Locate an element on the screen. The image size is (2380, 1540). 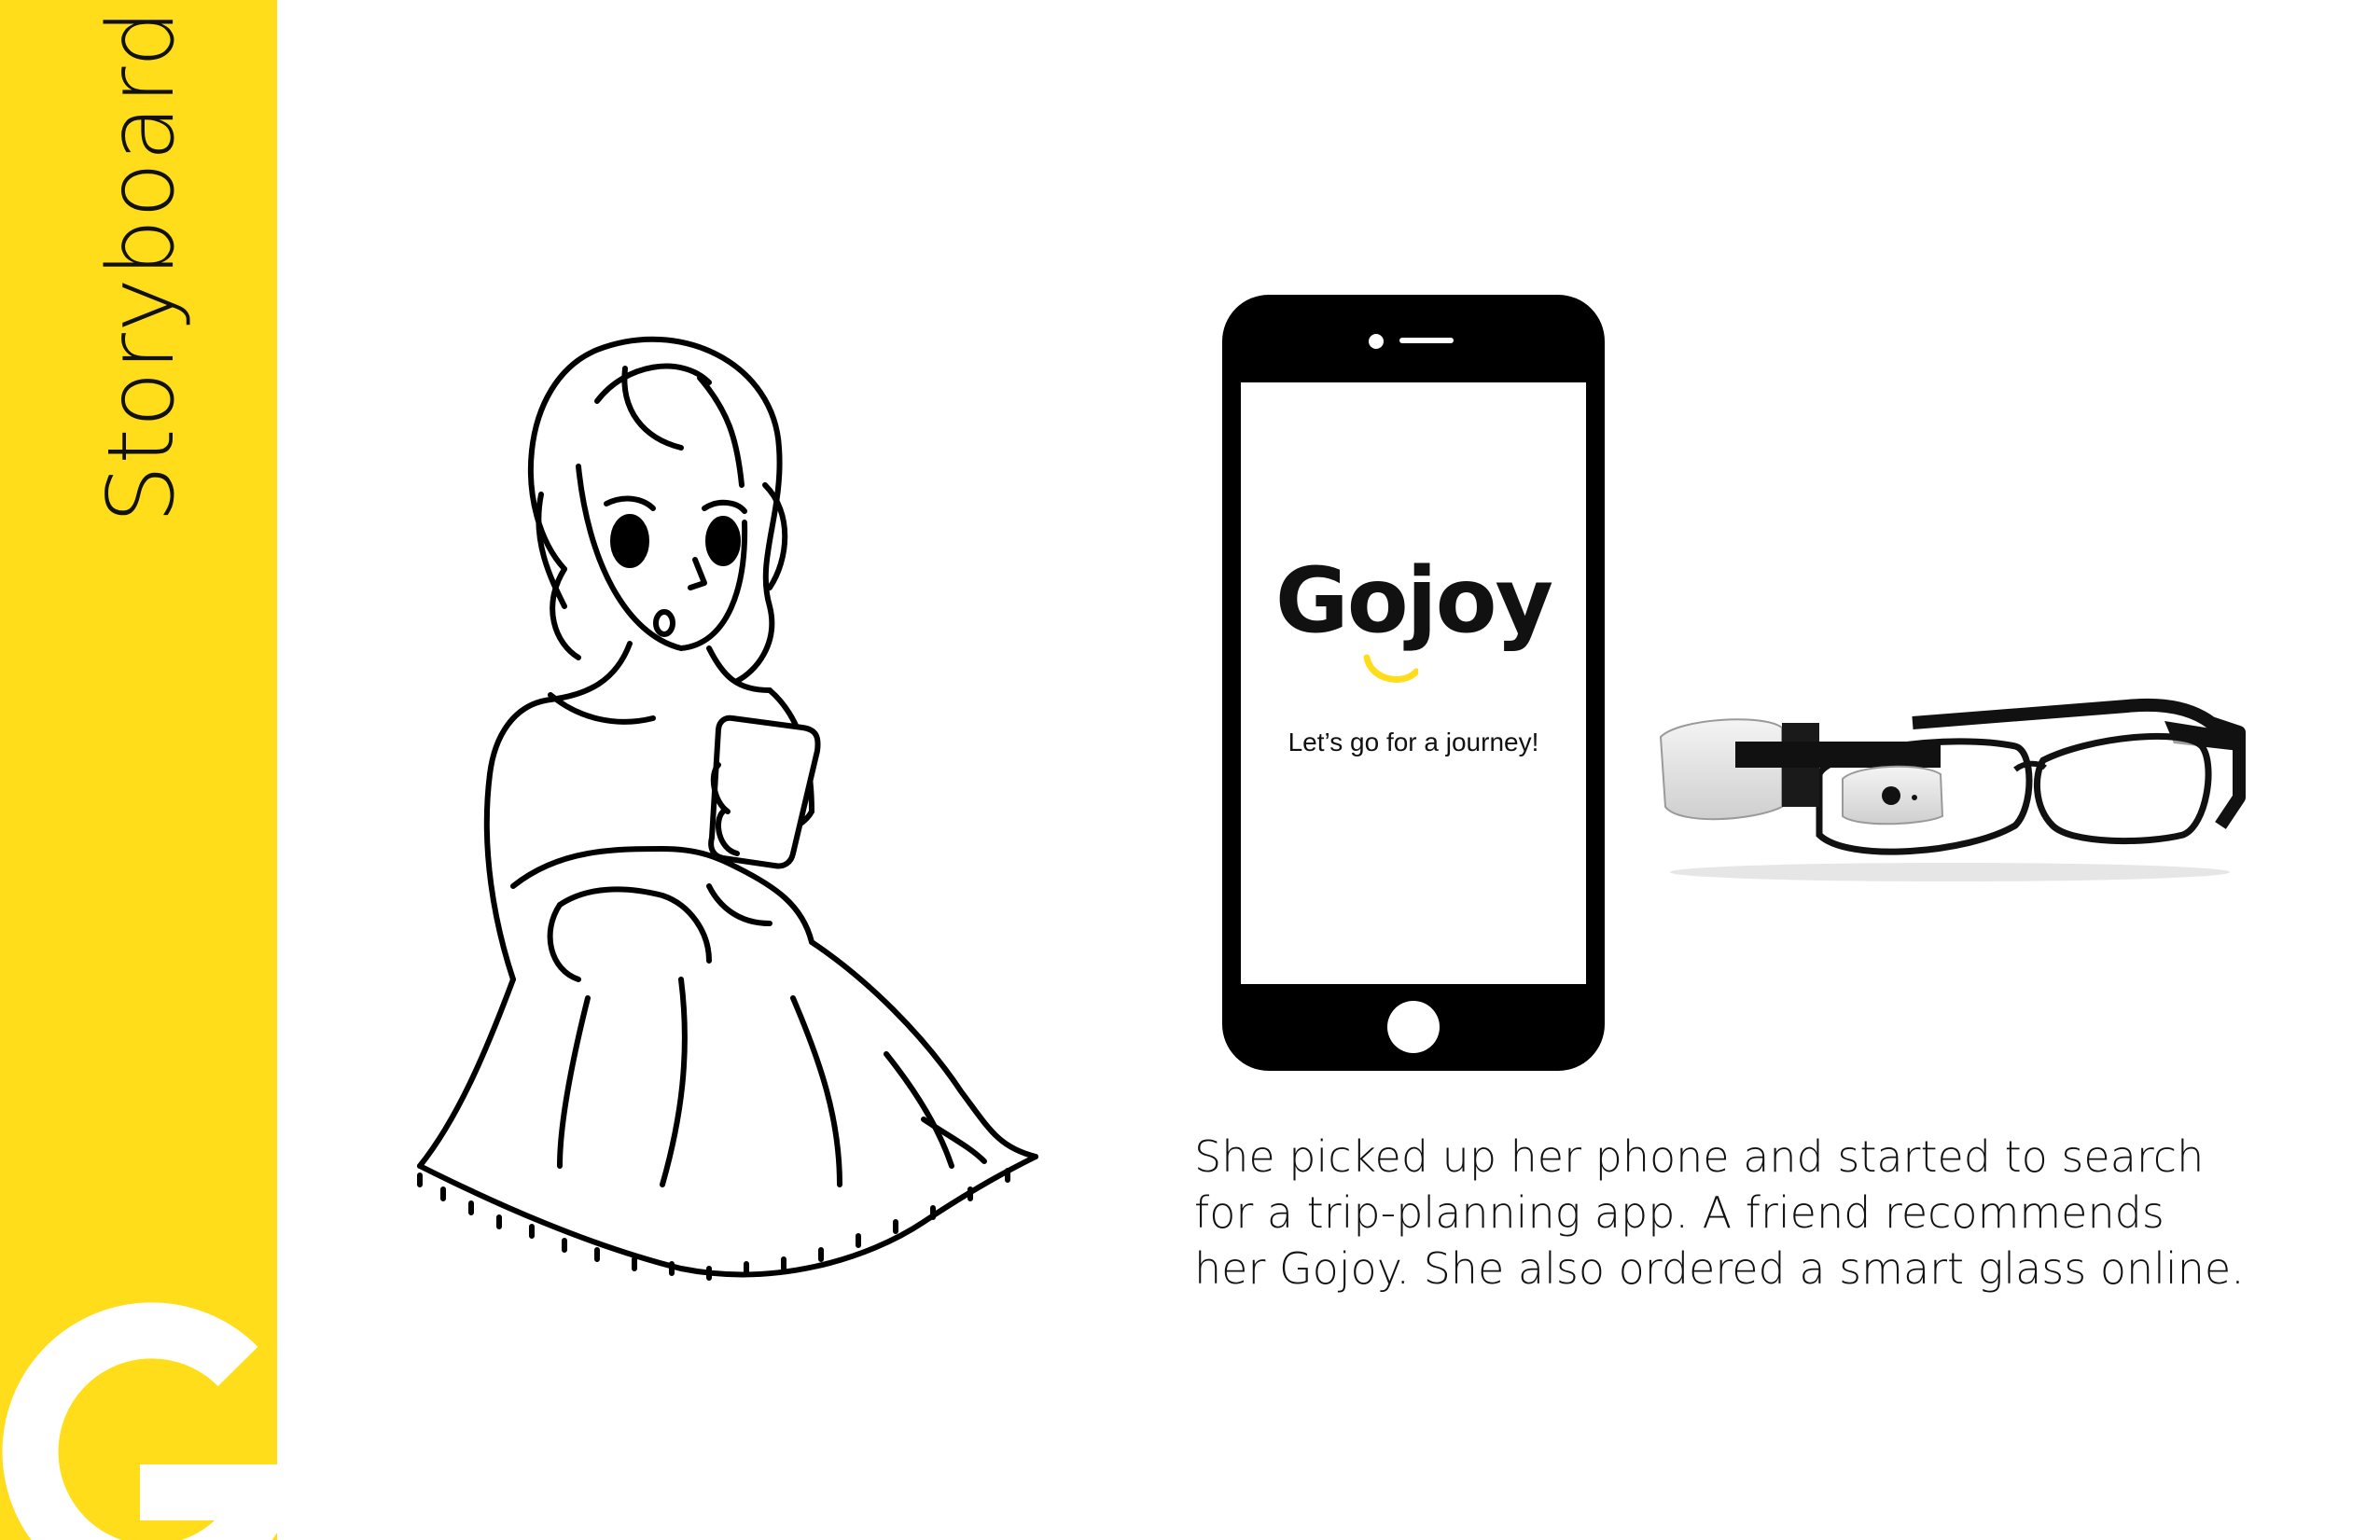
phone-screen: Gojoy Let’s go for a journey! is located at coordinates (1413, 683).